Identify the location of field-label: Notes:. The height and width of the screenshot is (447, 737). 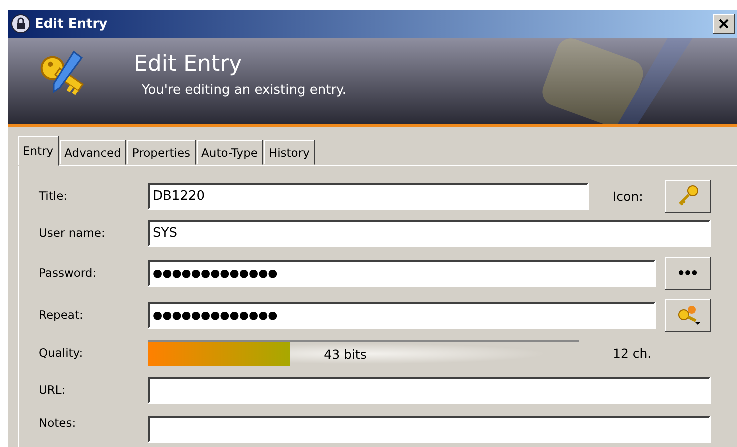
(58, 423).